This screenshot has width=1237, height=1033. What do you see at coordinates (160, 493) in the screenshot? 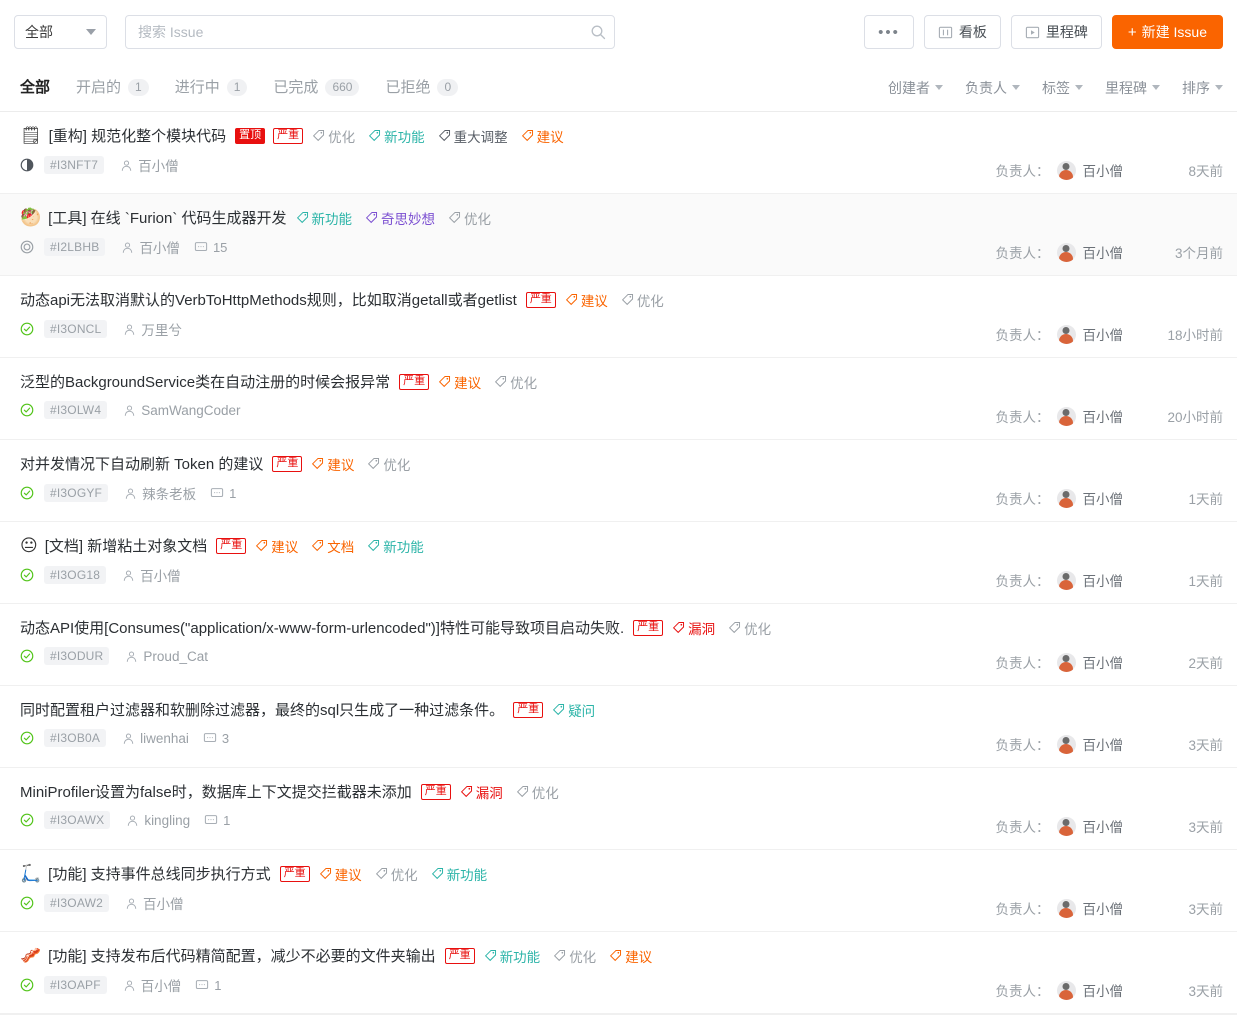
I see `issue-author: 辣条老板` at bounding box center [160, 493].